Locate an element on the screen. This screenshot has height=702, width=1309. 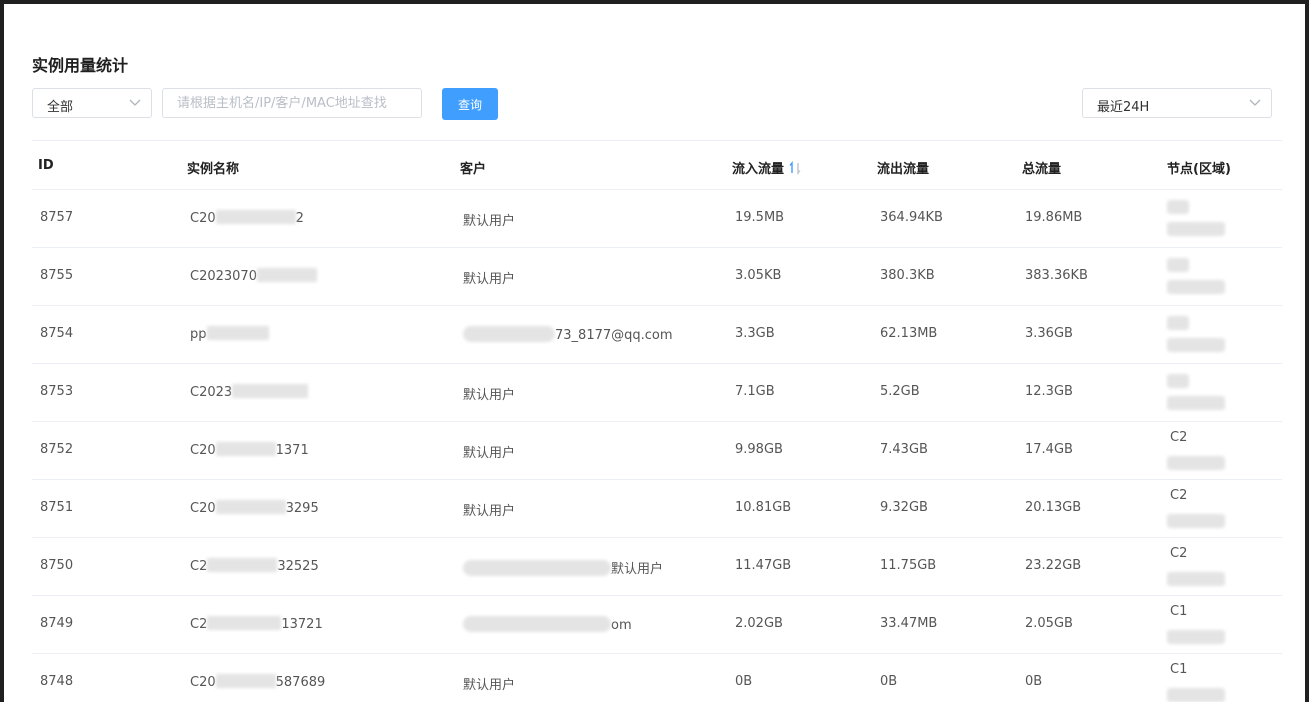
cell-instance-name: C20 2 is located at coordinates (247, 218).